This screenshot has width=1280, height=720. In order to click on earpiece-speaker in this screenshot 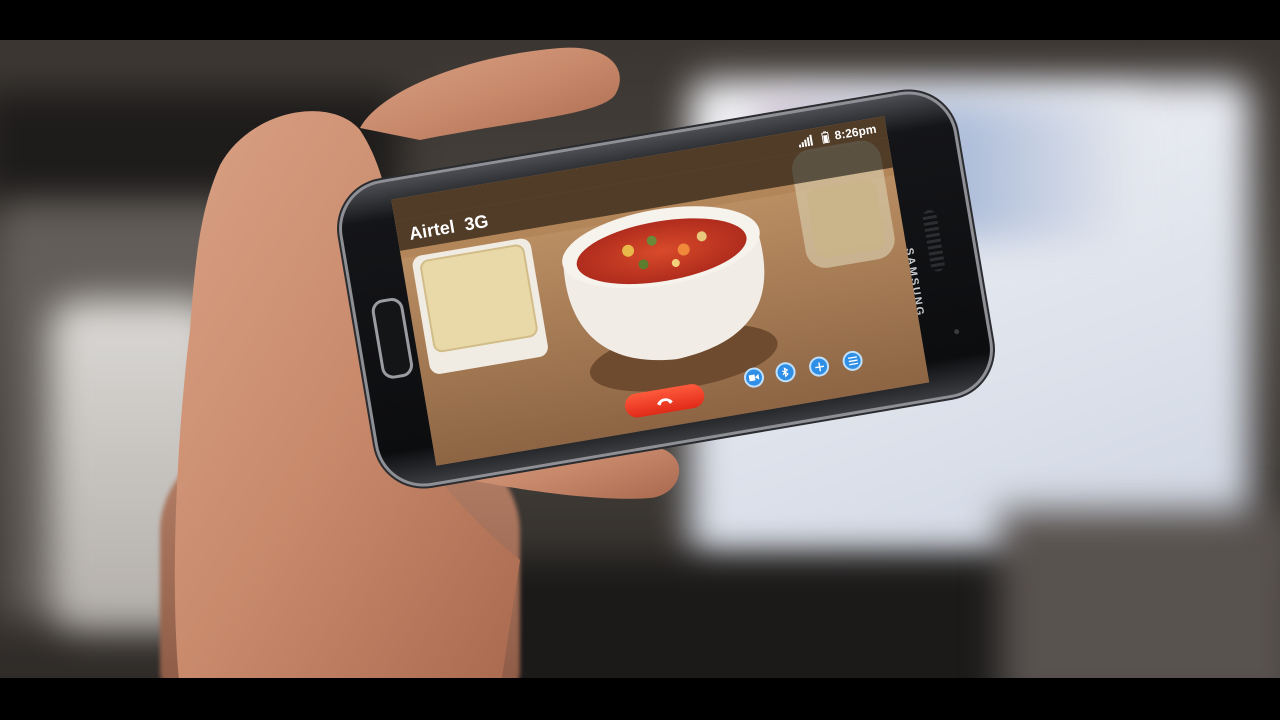, I will do `click(933, 240)`.